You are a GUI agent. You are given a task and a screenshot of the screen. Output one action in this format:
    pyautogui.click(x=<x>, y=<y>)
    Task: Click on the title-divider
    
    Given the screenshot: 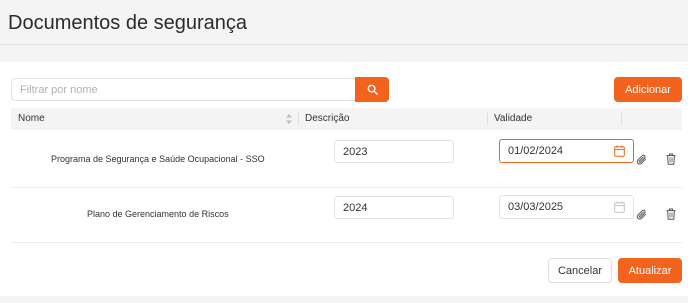 What is the action you would take?
    pyautogui.click(x=344, y=44)
    